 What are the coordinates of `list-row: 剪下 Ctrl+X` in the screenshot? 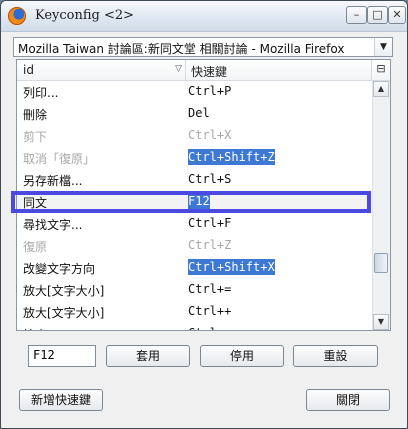 It's located at (194, 136).